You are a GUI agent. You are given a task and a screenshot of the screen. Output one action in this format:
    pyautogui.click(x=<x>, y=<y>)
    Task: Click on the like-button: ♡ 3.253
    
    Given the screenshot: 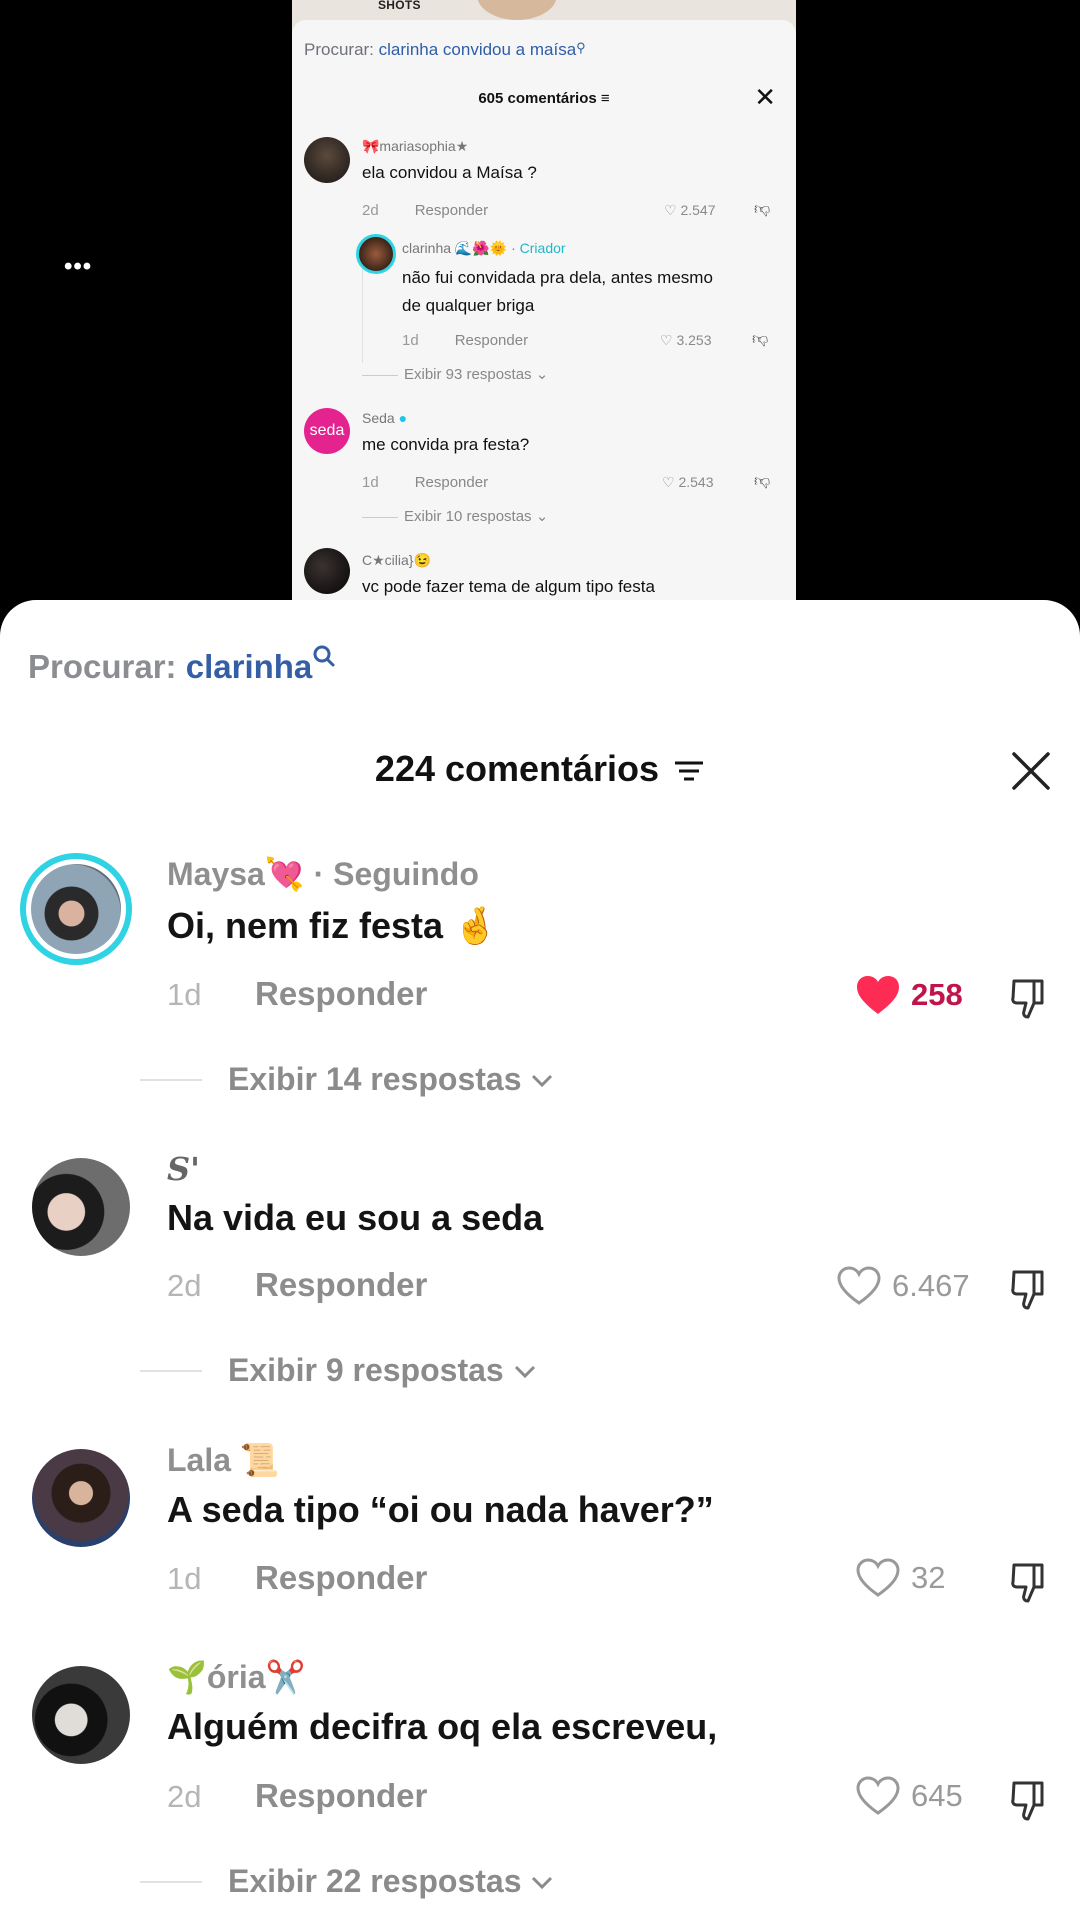 What is the action you would take?
    pyautogui.click(x=686, y=340)
    